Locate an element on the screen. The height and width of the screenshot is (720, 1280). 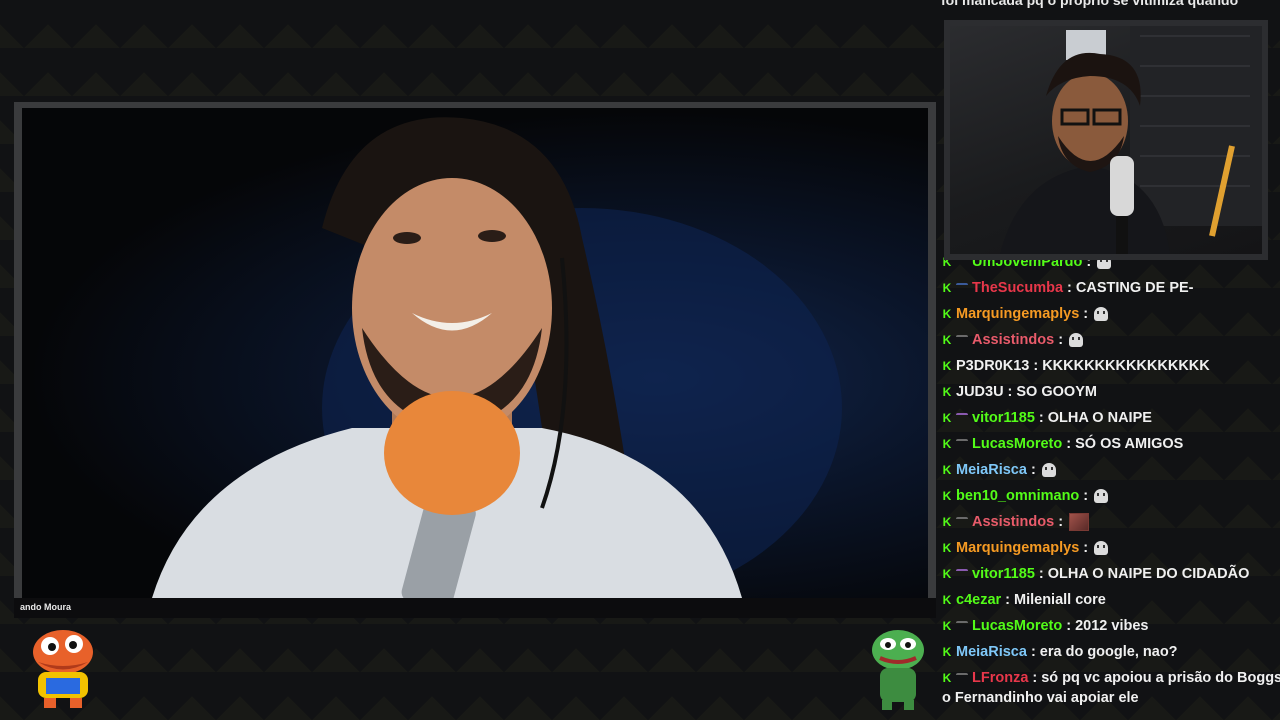
guest-name-caption: ando Moura is located at coordinates (45, 607).